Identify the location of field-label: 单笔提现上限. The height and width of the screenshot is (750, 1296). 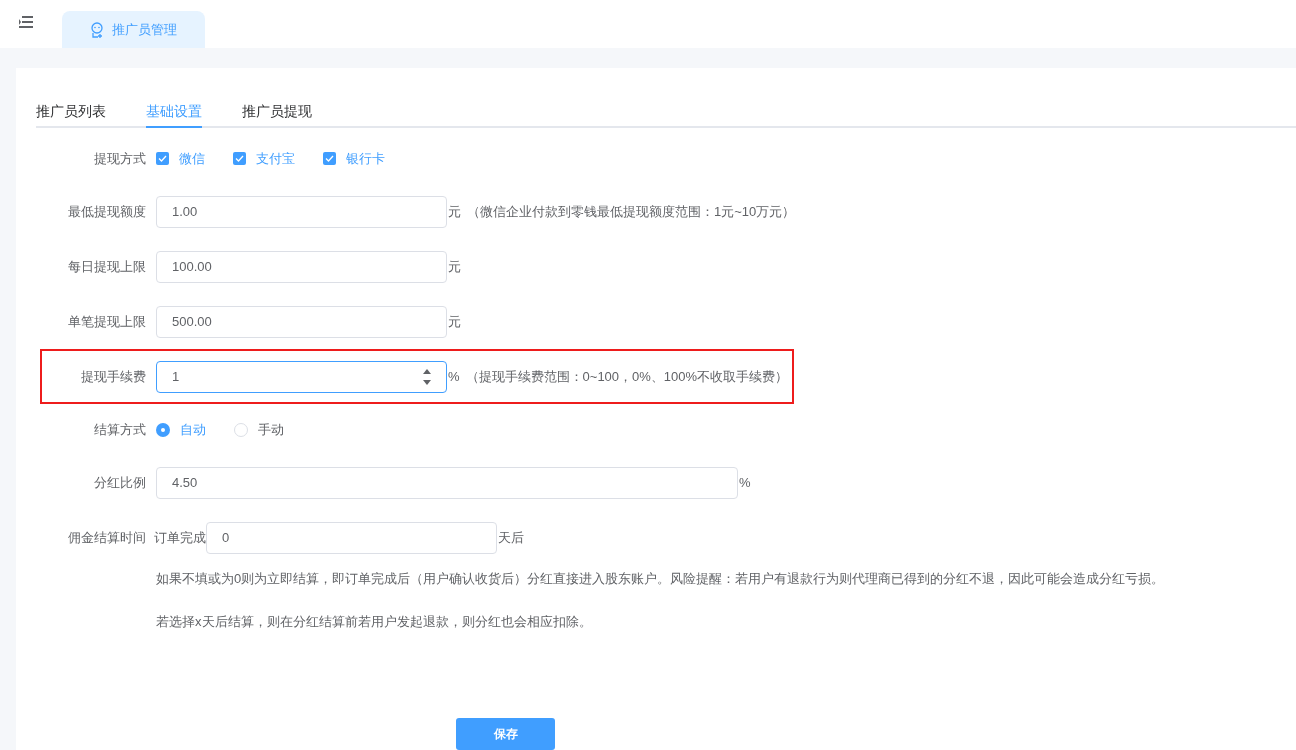
(106, 321).